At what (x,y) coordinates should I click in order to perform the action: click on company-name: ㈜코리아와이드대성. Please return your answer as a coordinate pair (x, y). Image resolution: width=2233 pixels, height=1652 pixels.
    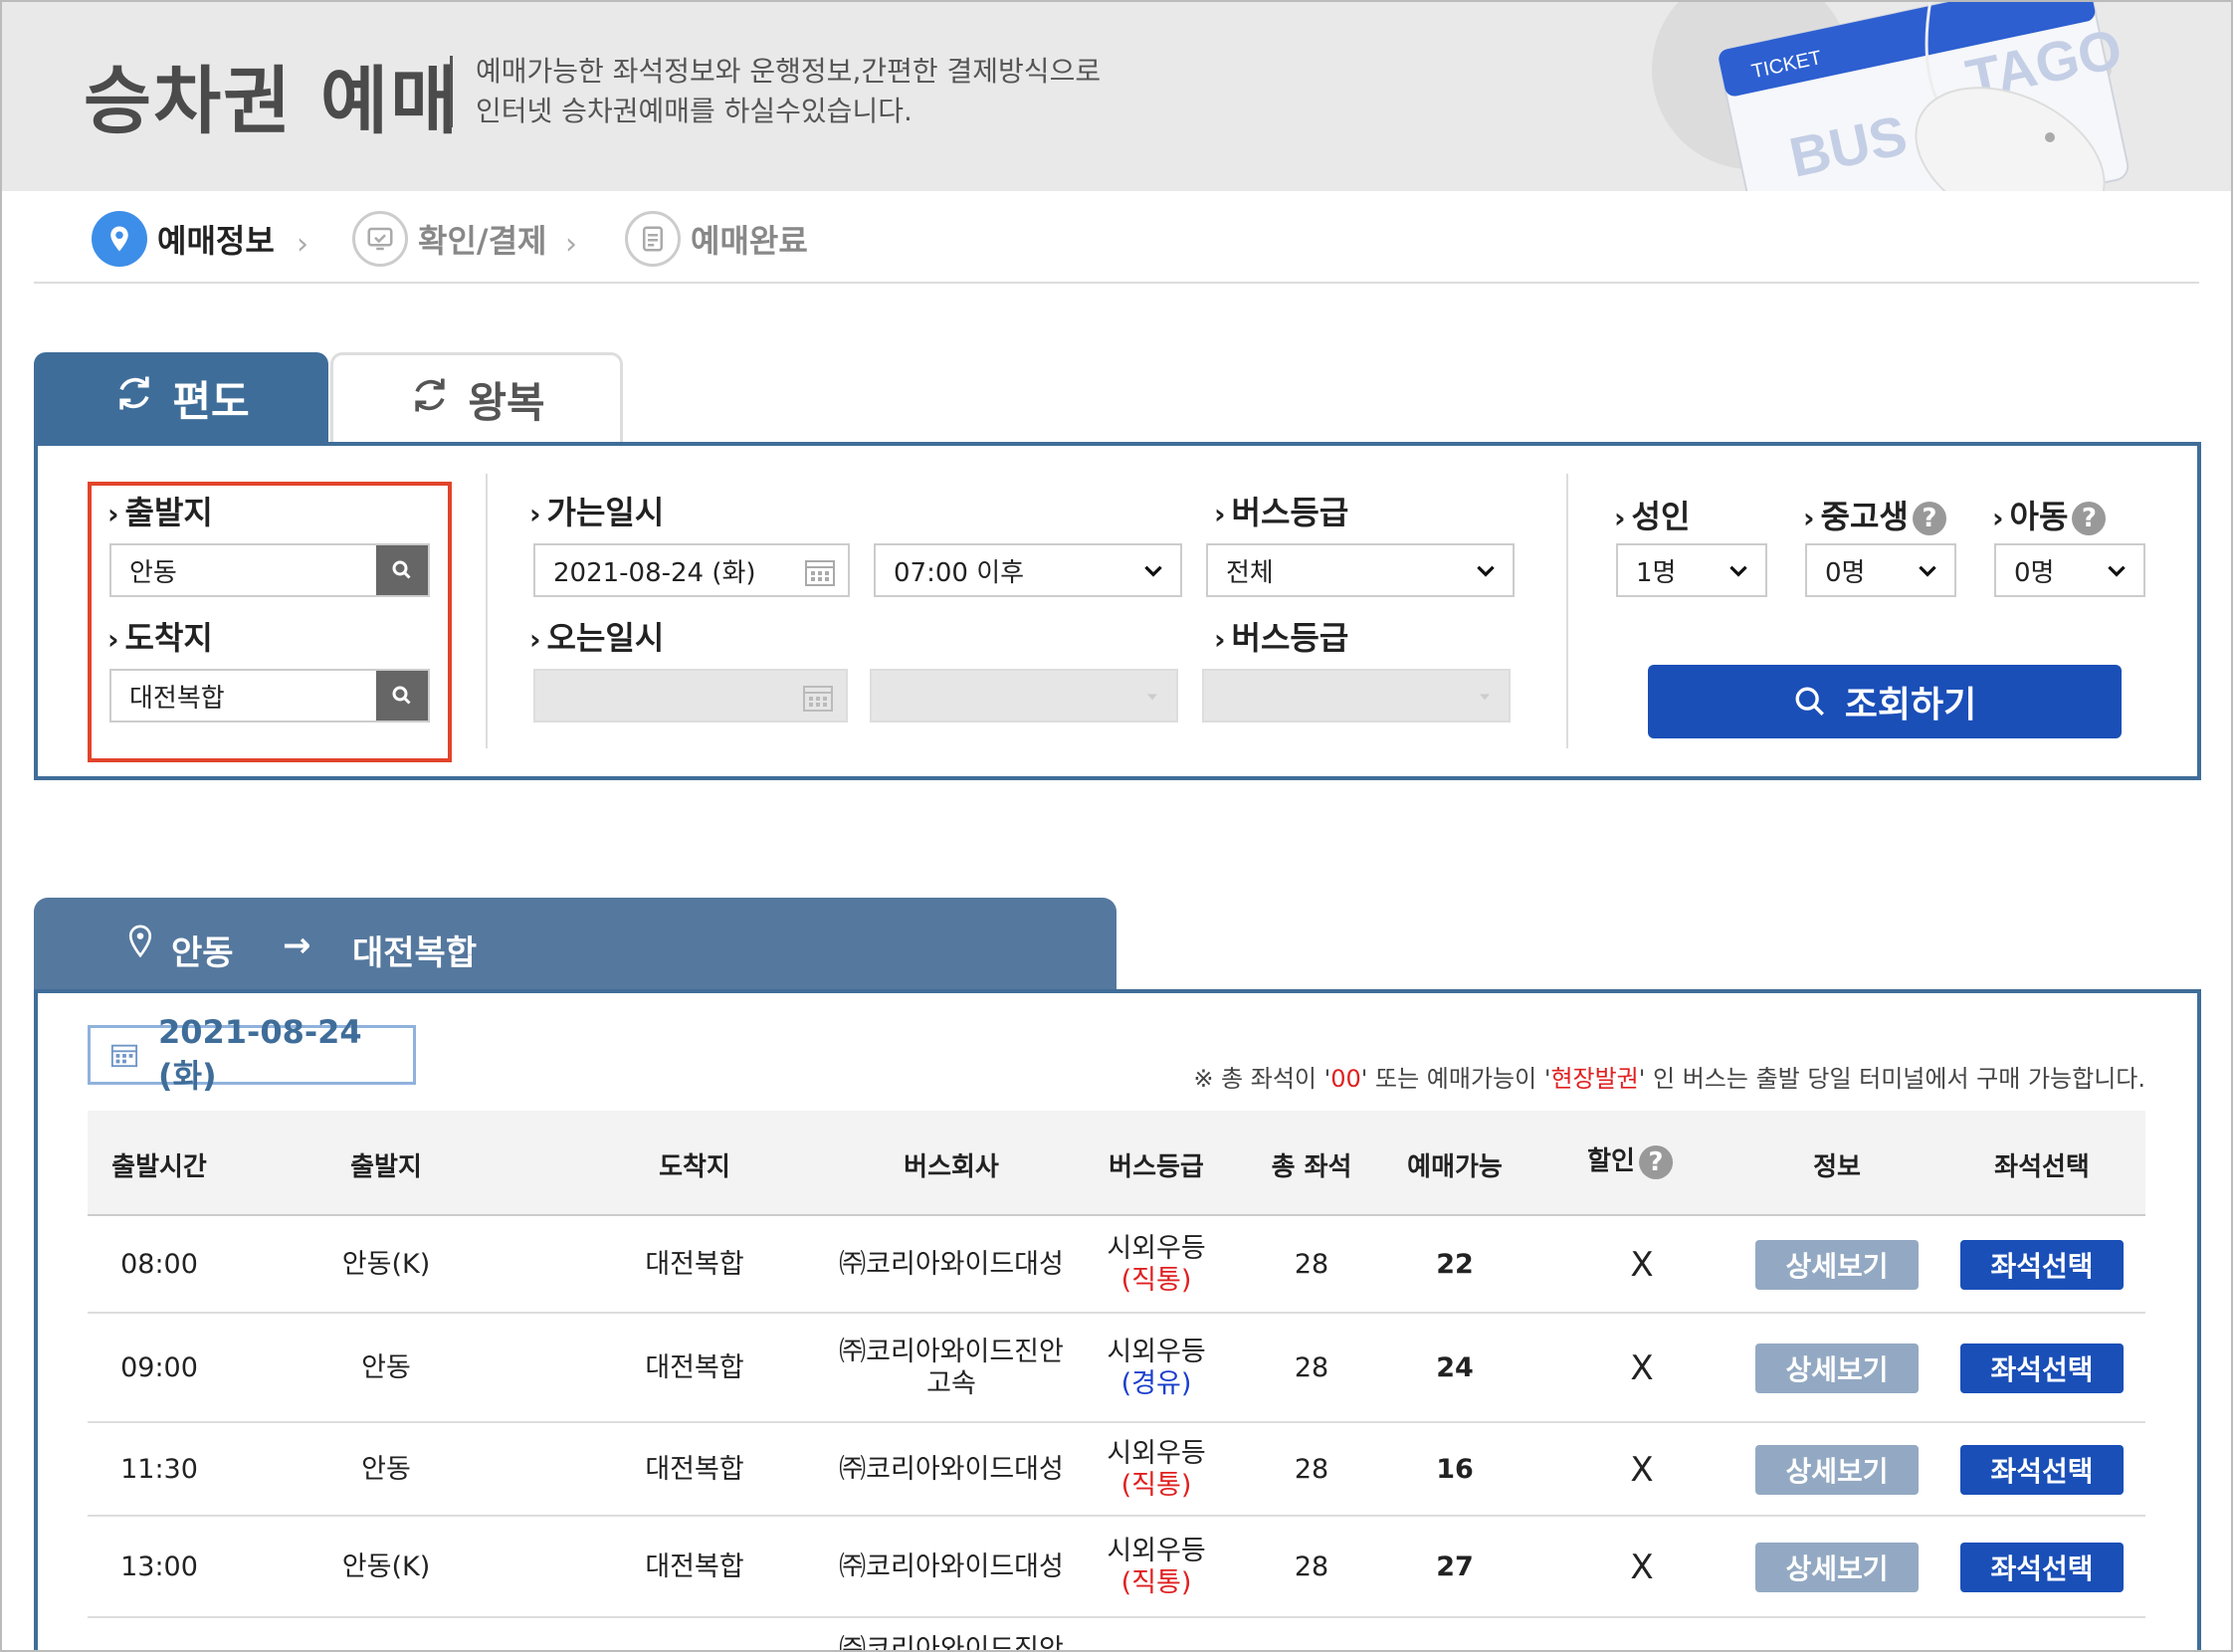
    Looking at the image, I should click on (952, 1264).